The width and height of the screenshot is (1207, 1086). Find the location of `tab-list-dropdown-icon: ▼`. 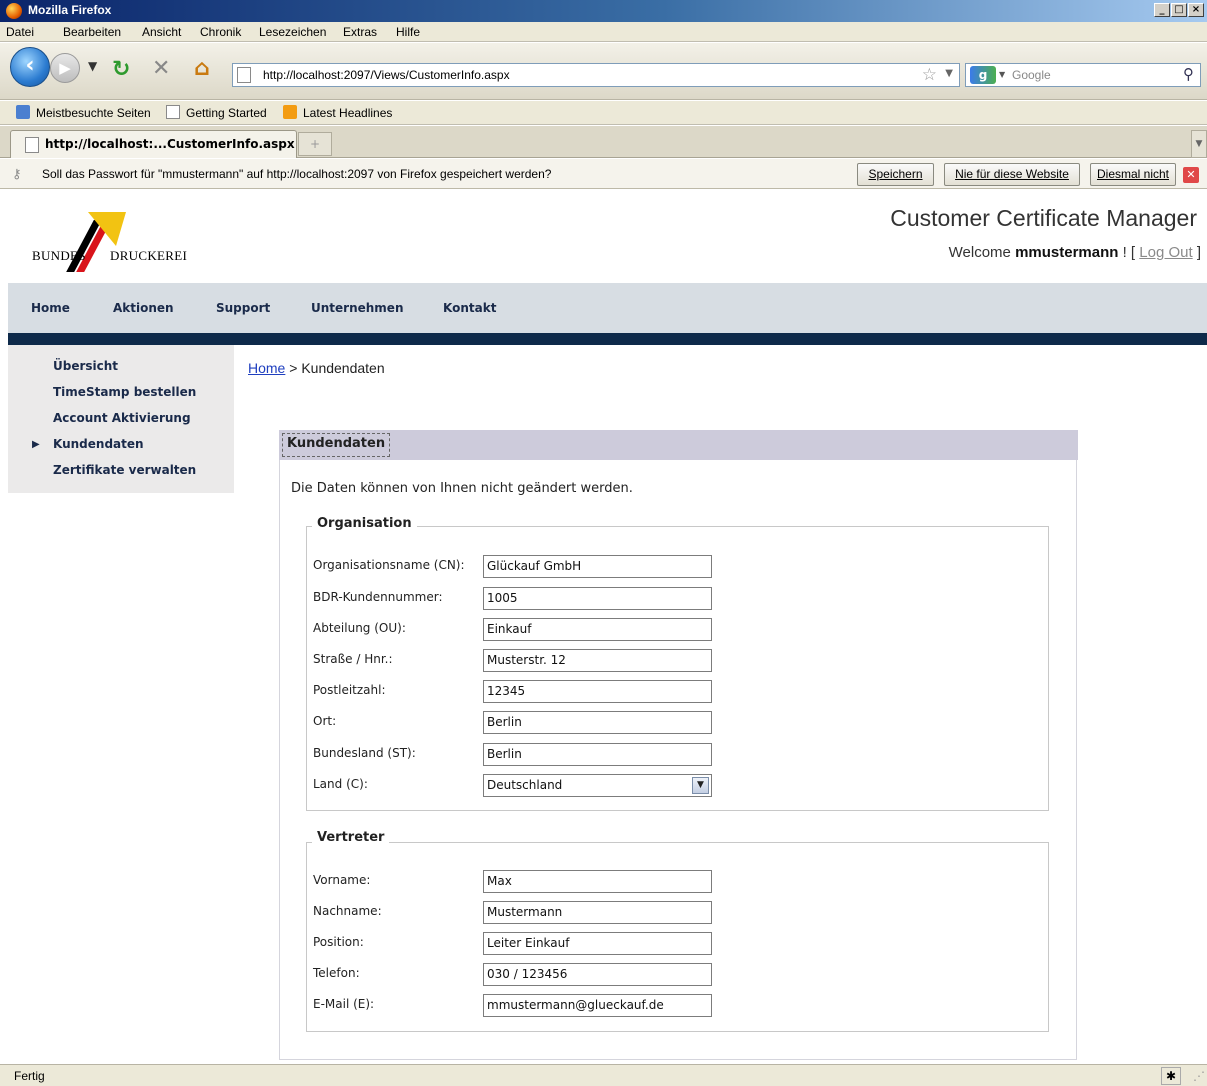

tab-list-dropdown-icon: ▼ is located at coordinates (1199, 144).